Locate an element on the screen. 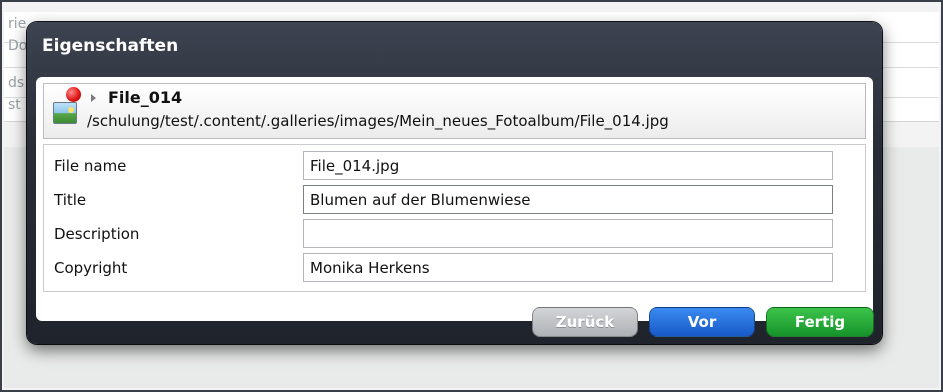 The image size is (943, 392). copyright-label: Copyright is located at coordinates (91, 268).